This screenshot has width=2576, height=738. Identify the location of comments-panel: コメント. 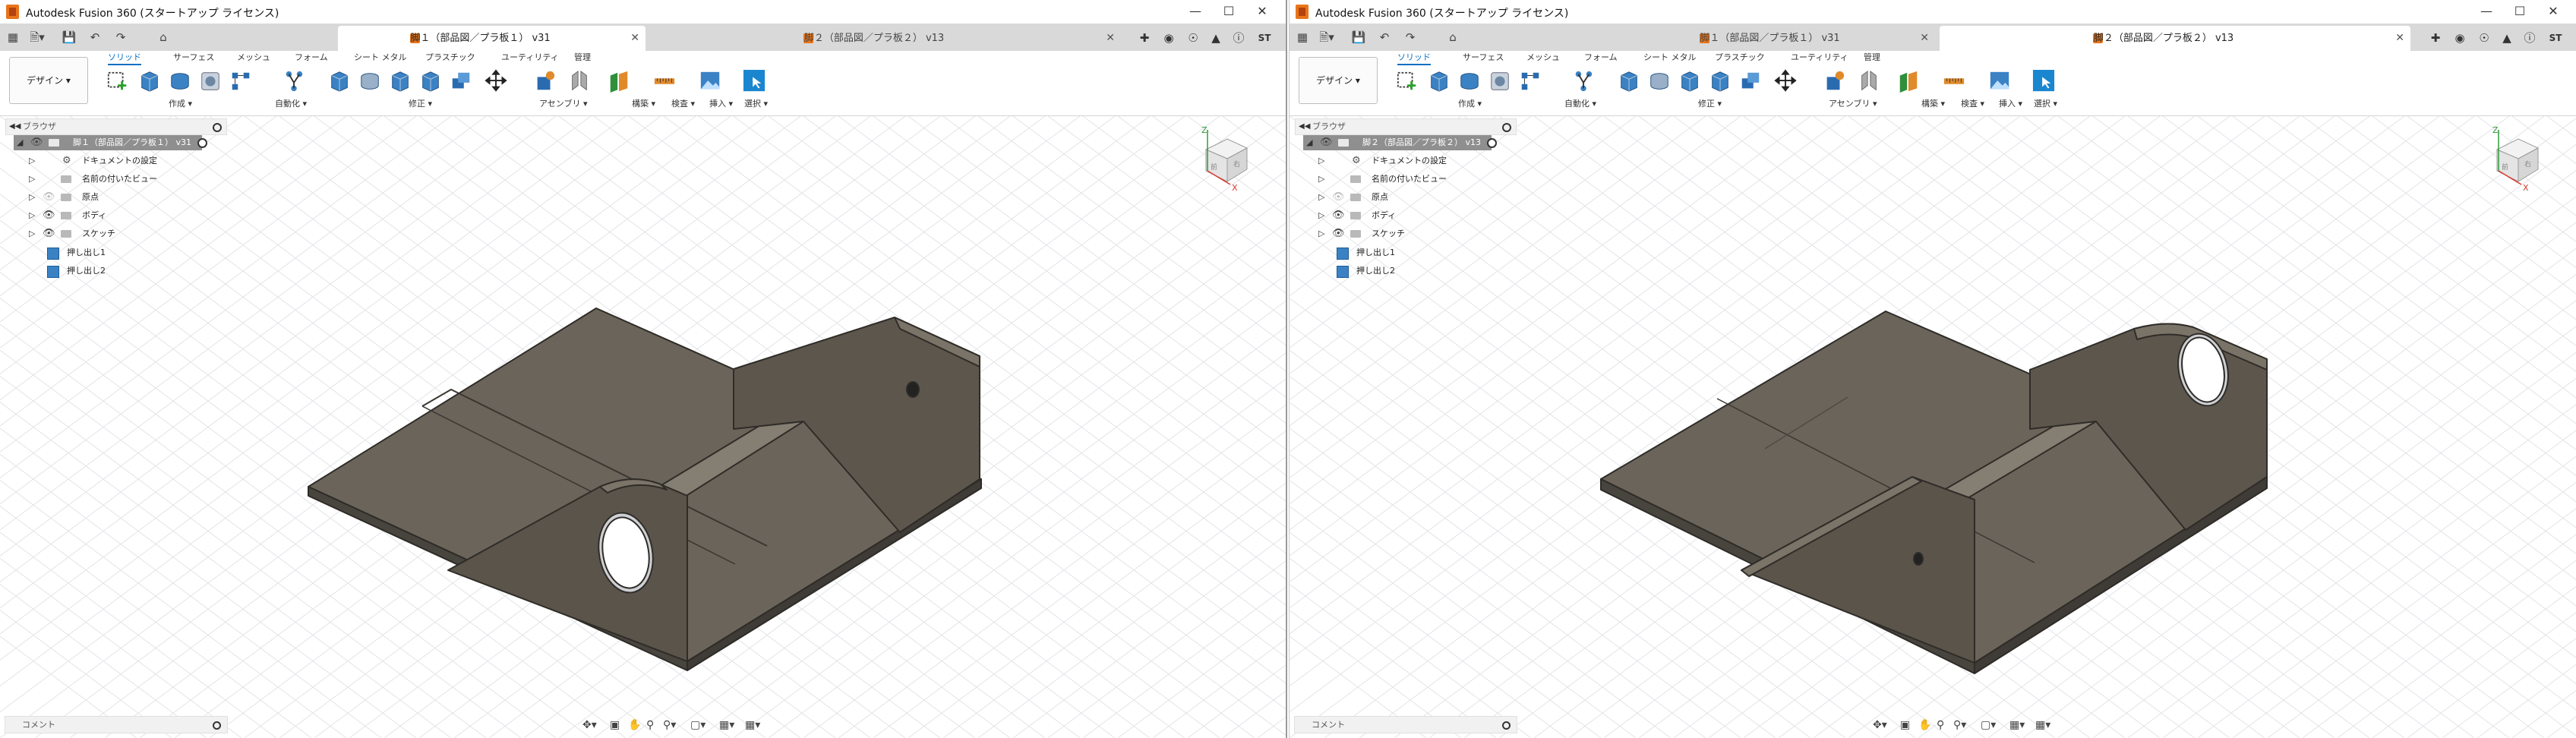
(1405, 725).